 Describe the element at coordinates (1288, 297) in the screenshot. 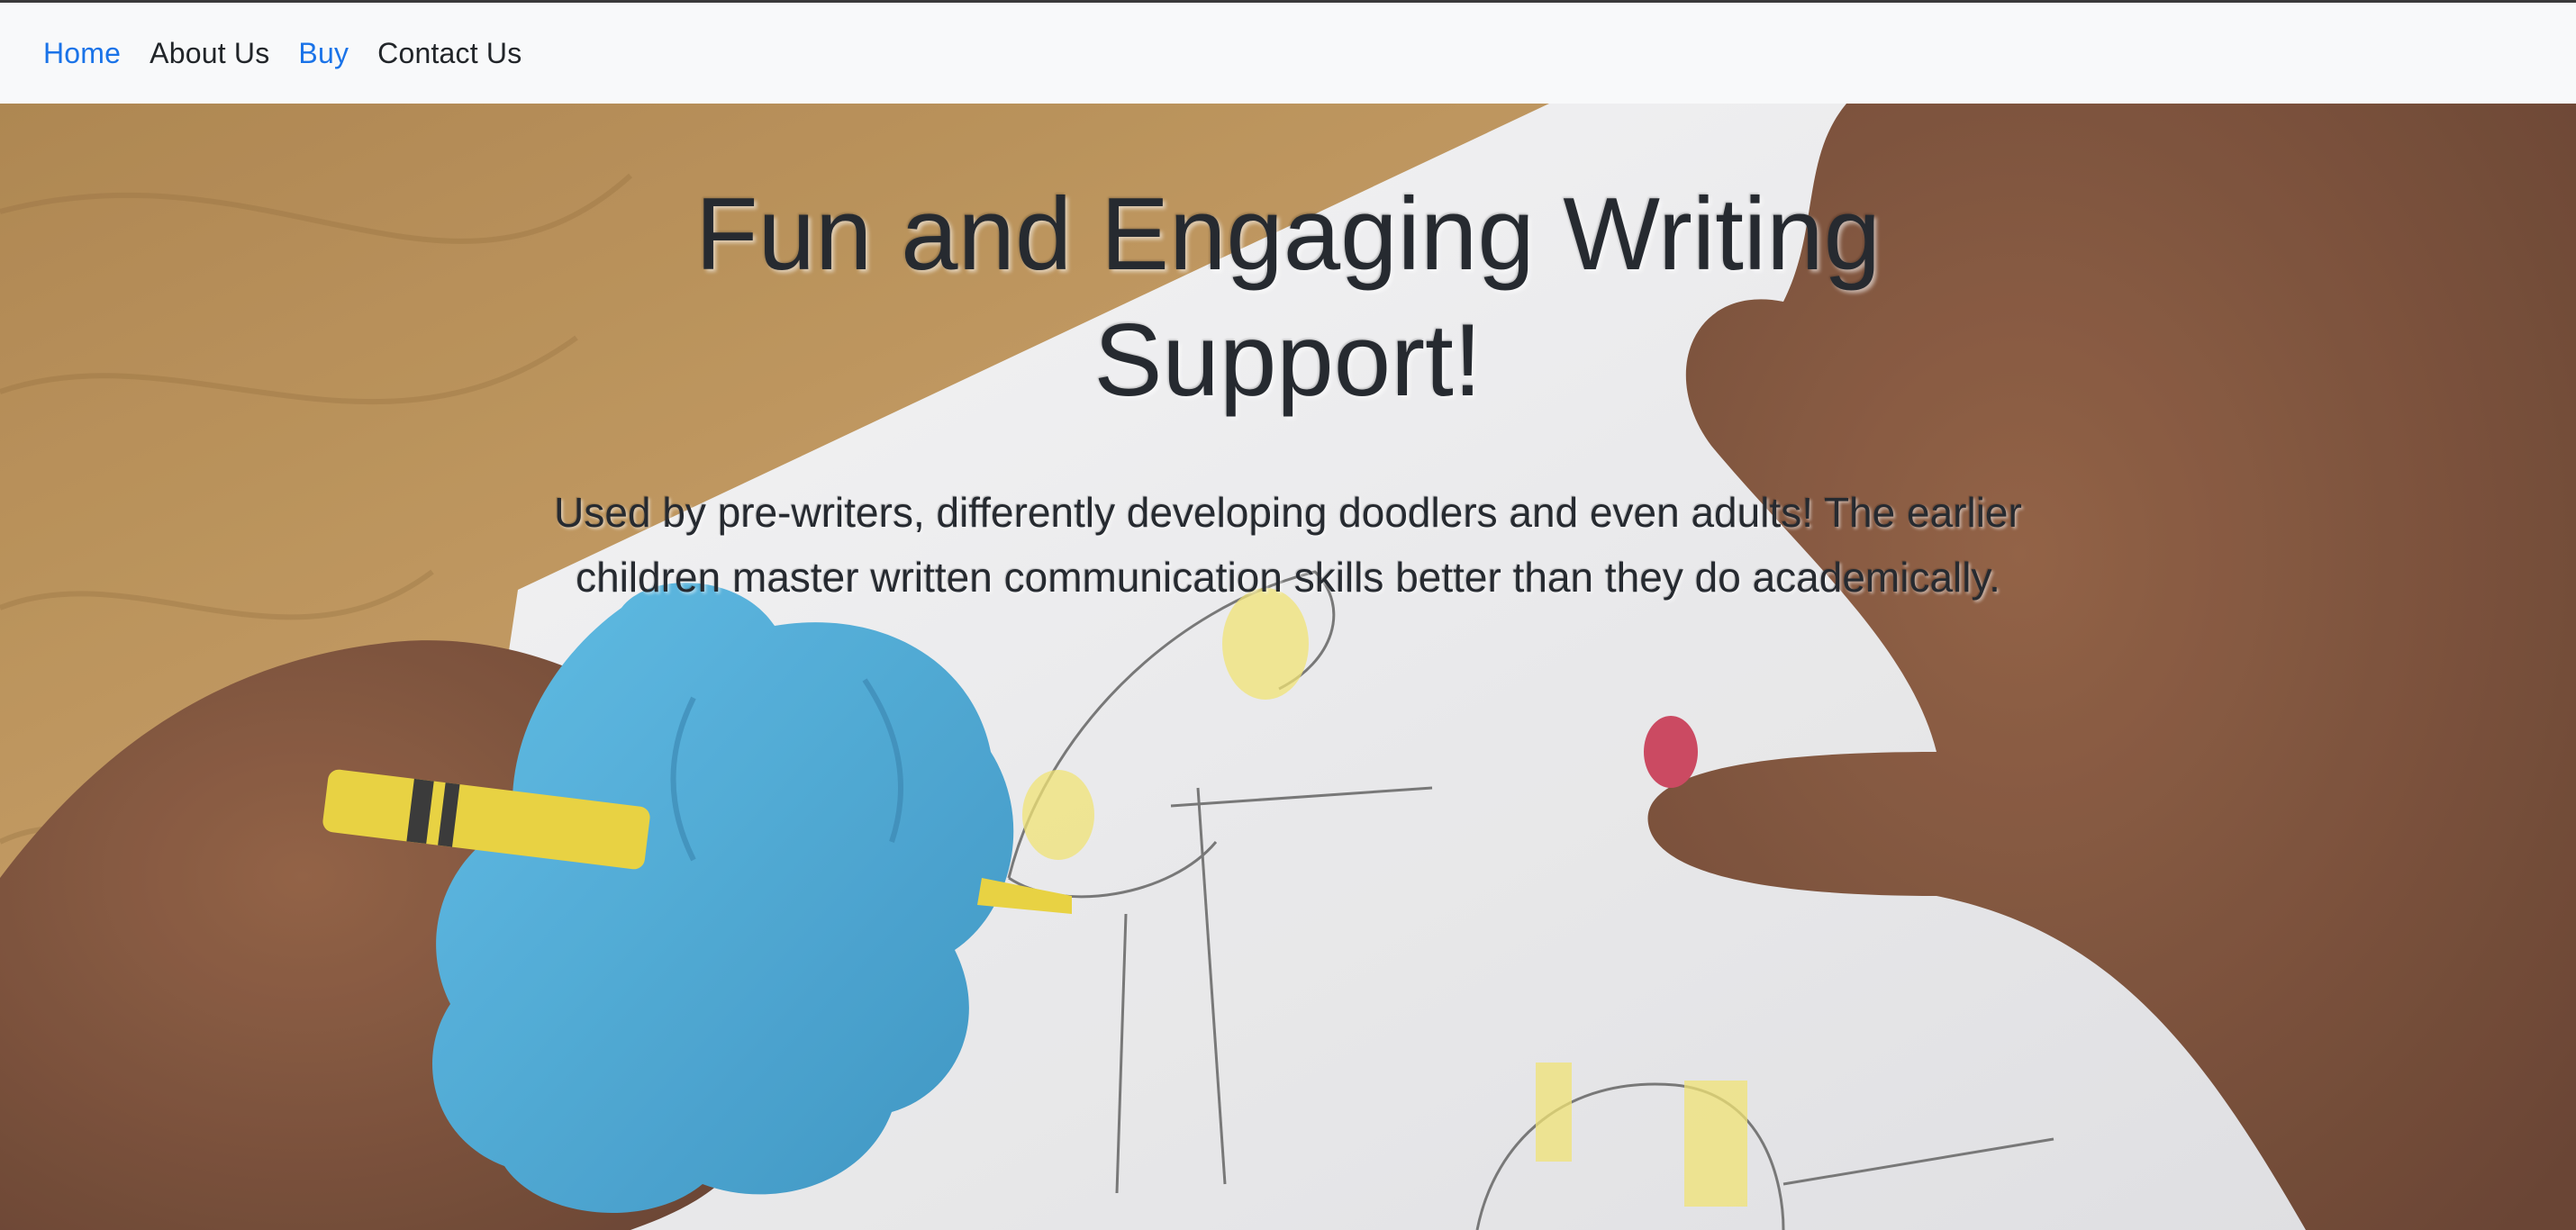

I see `hero-title: Fun and Engaging Writing Support!` at that location.